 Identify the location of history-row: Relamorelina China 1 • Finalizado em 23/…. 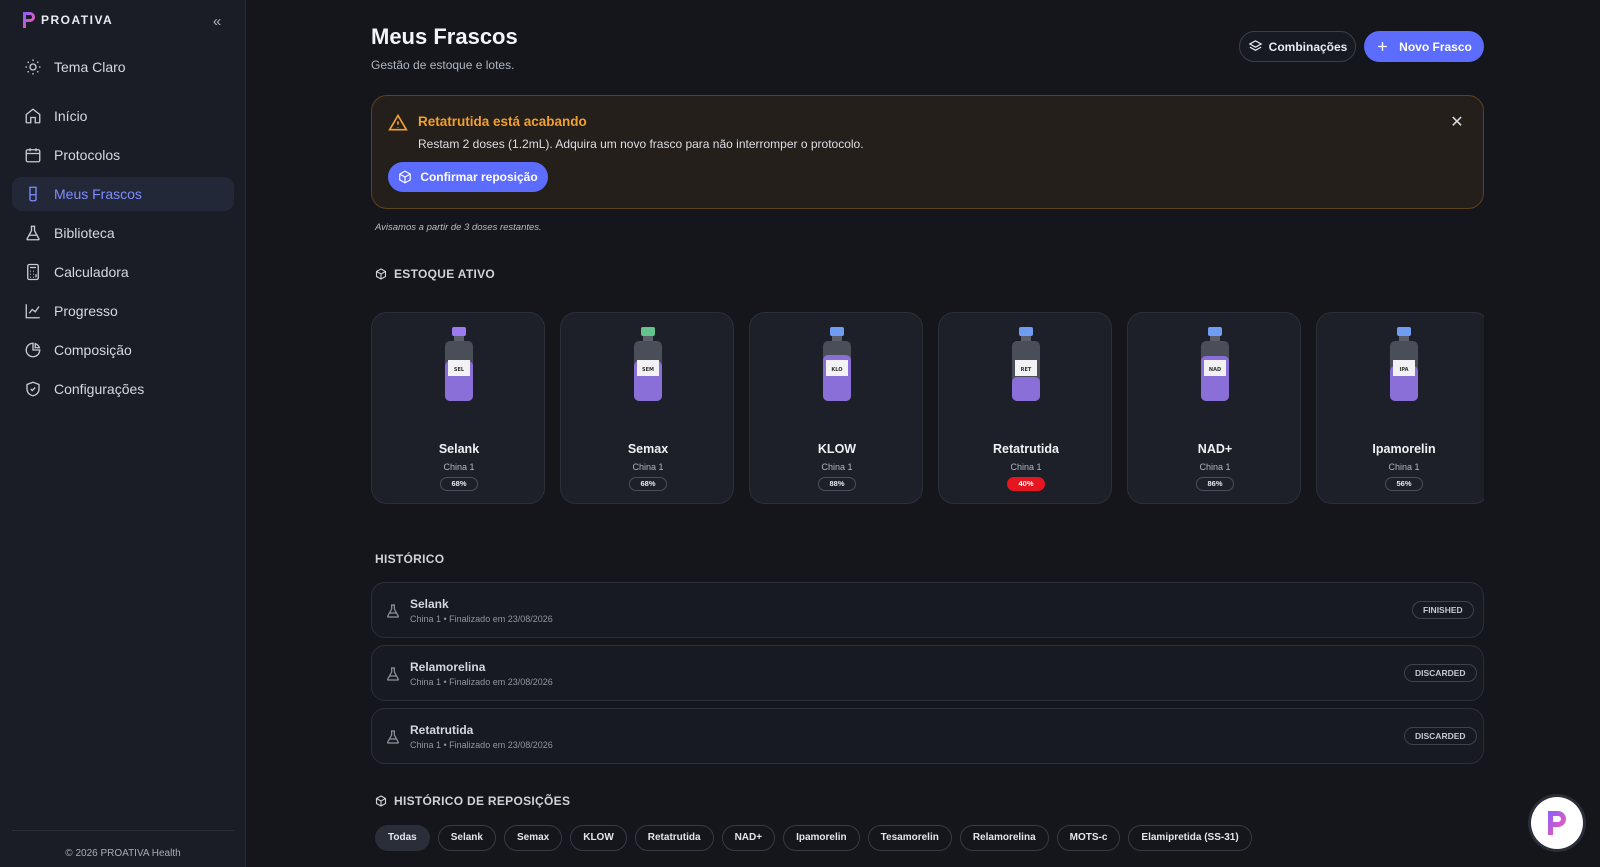
(927, 673).